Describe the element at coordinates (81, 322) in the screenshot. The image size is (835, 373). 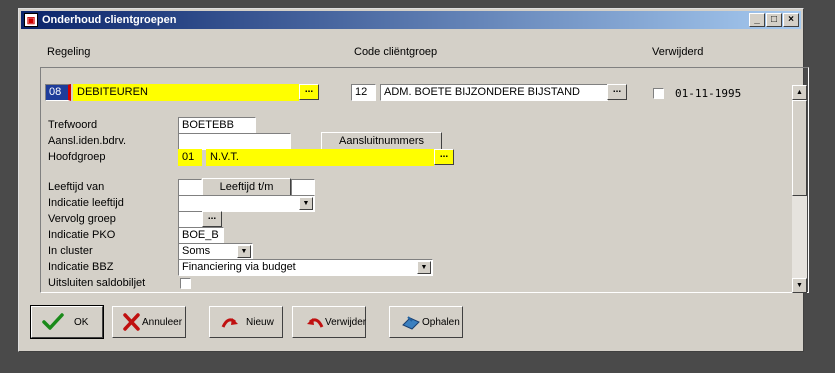
I see `ok-label: OK` at that location.